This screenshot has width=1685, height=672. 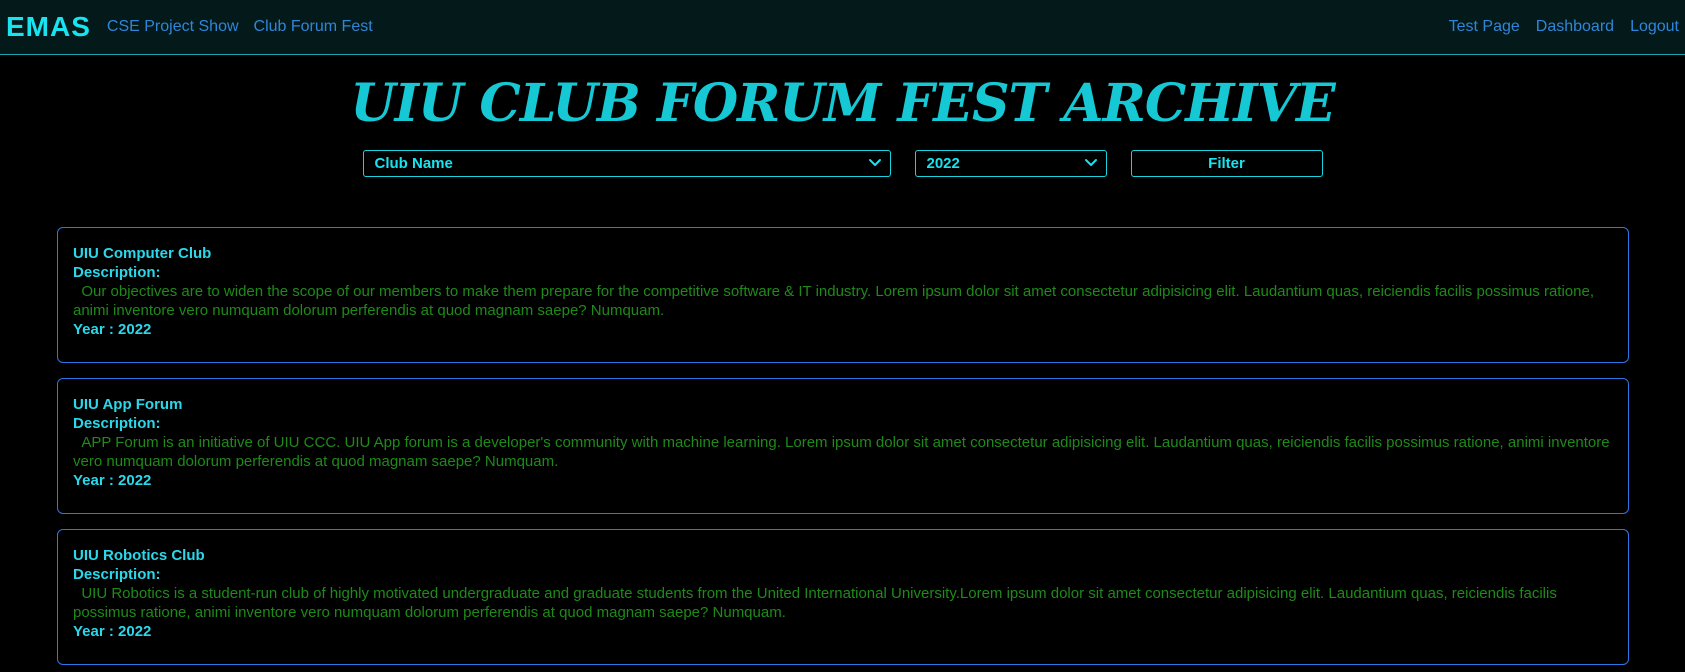 I want to click on nav-left: EMAS CSE Project Show Club Forum Fest, so click(x=197, y=27).